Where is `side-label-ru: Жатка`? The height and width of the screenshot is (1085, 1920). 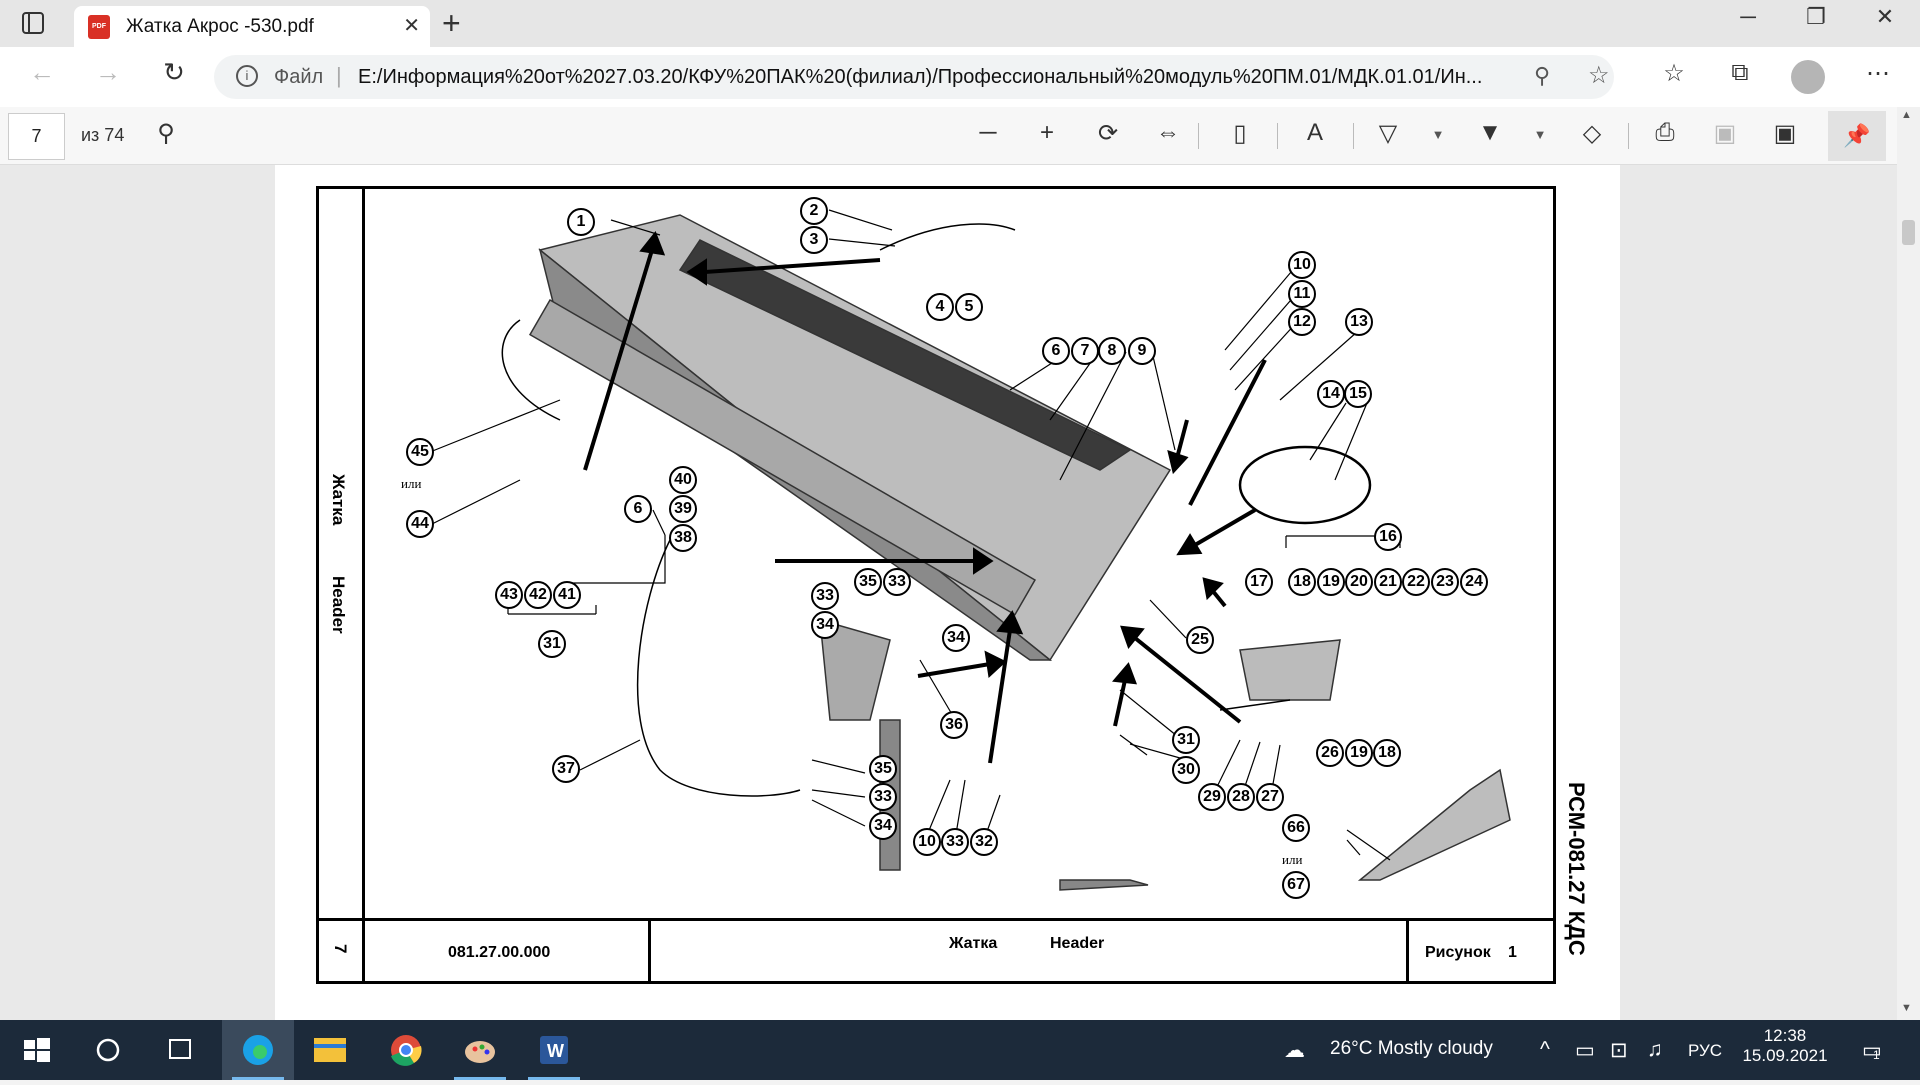
side-label-ru: Жатка is located at coordinates (338, 500).